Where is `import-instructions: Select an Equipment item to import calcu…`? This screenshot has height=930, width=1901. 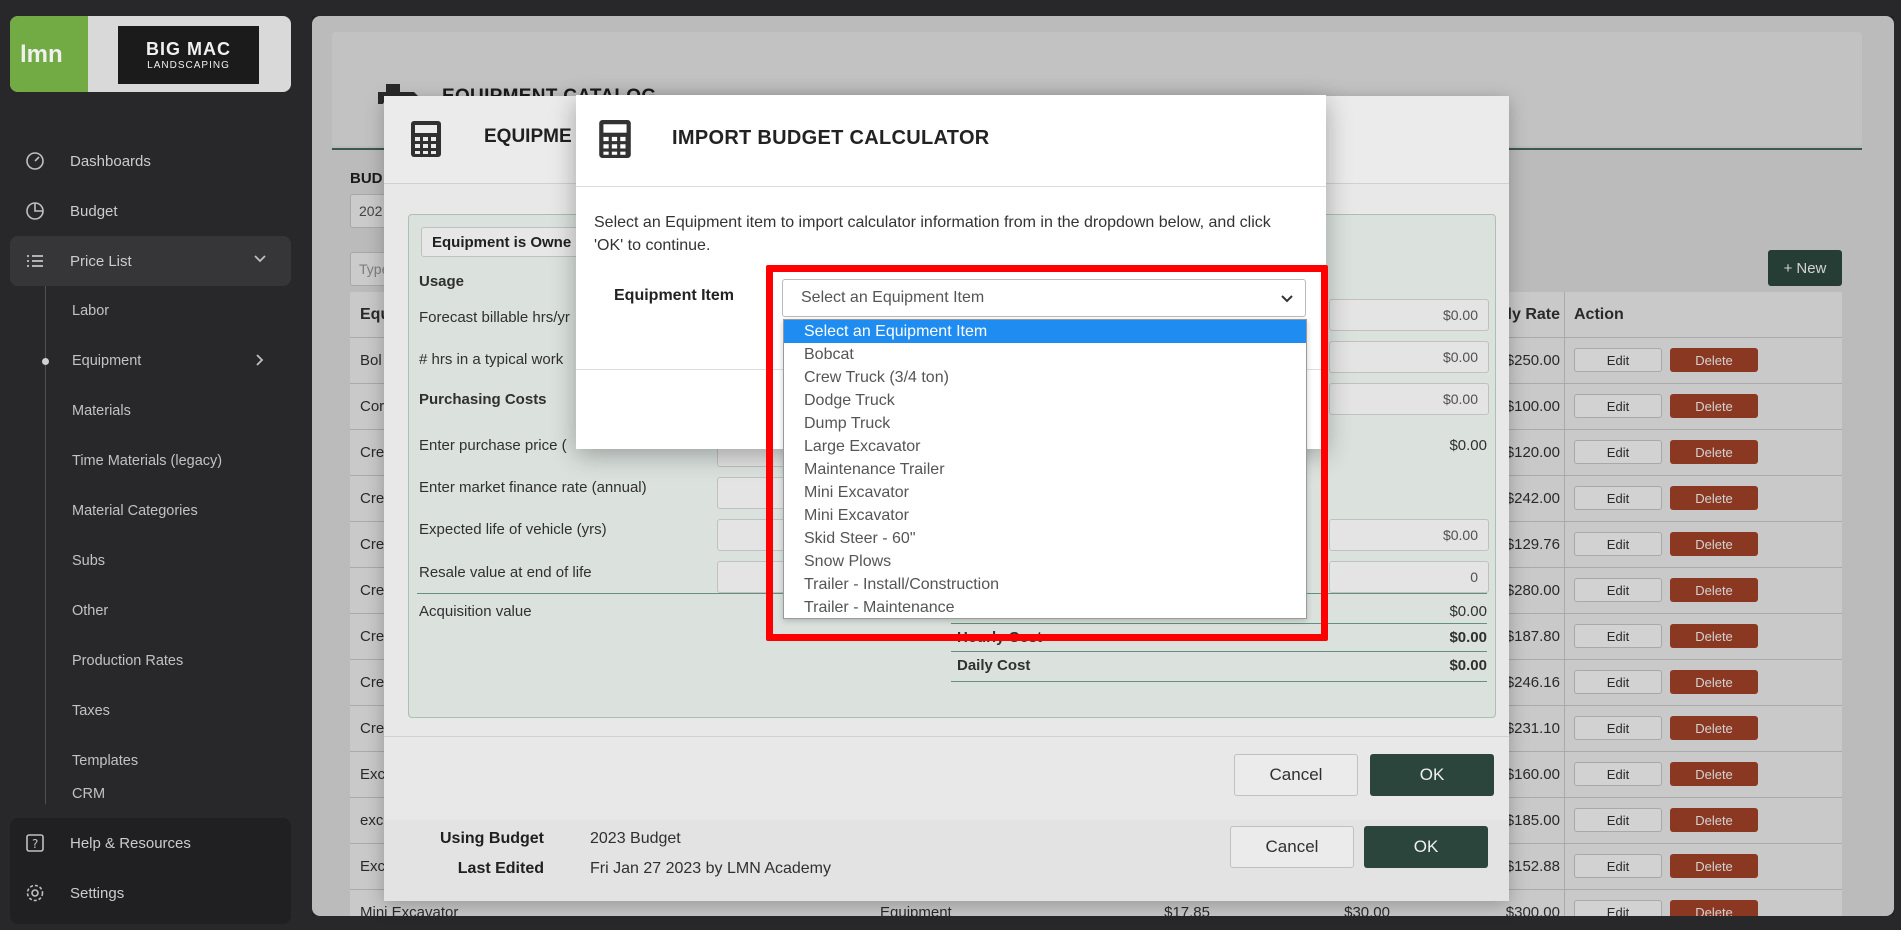
import-instructions: Select an Equipment item to import calcu… is located at coordinates (932, 234).